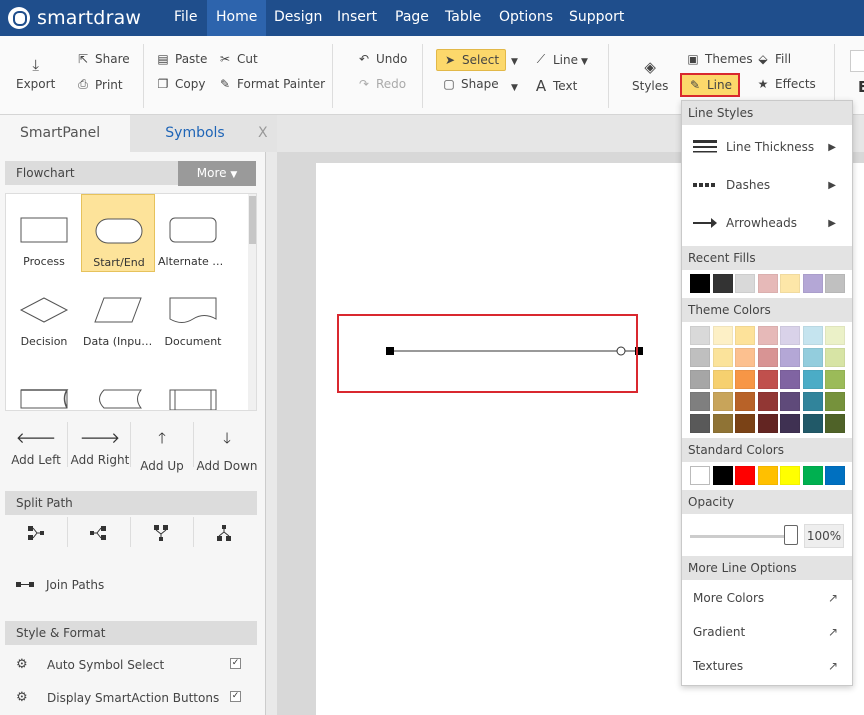  Describe the element at coordinates (90, 664) in the screenshot. I see `auto-symbol-select-option: ⚙ Auto Symbol Select` at that location.